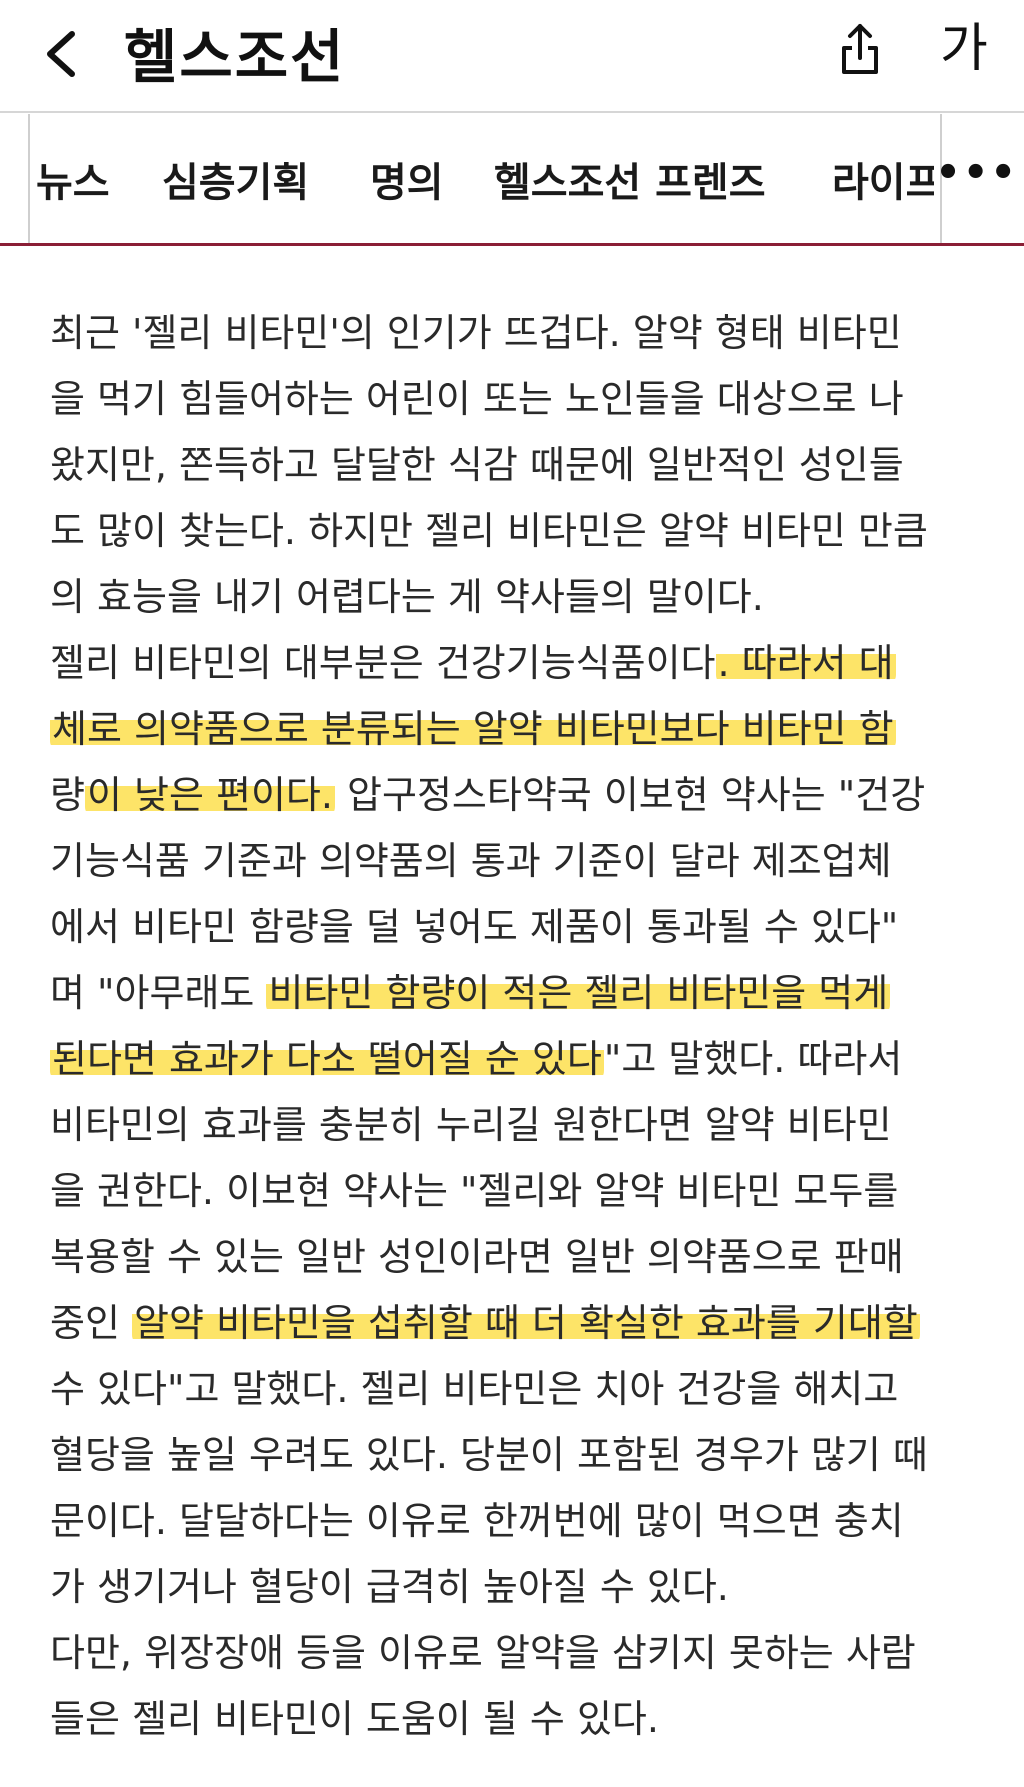  What do you see at coordinates (473, 729) in the screenshot?
I see `highlighted-text: 체로 의약품으로 분류되는 알약 비타민보다 비타민 함` at bounding box center [473, 729].